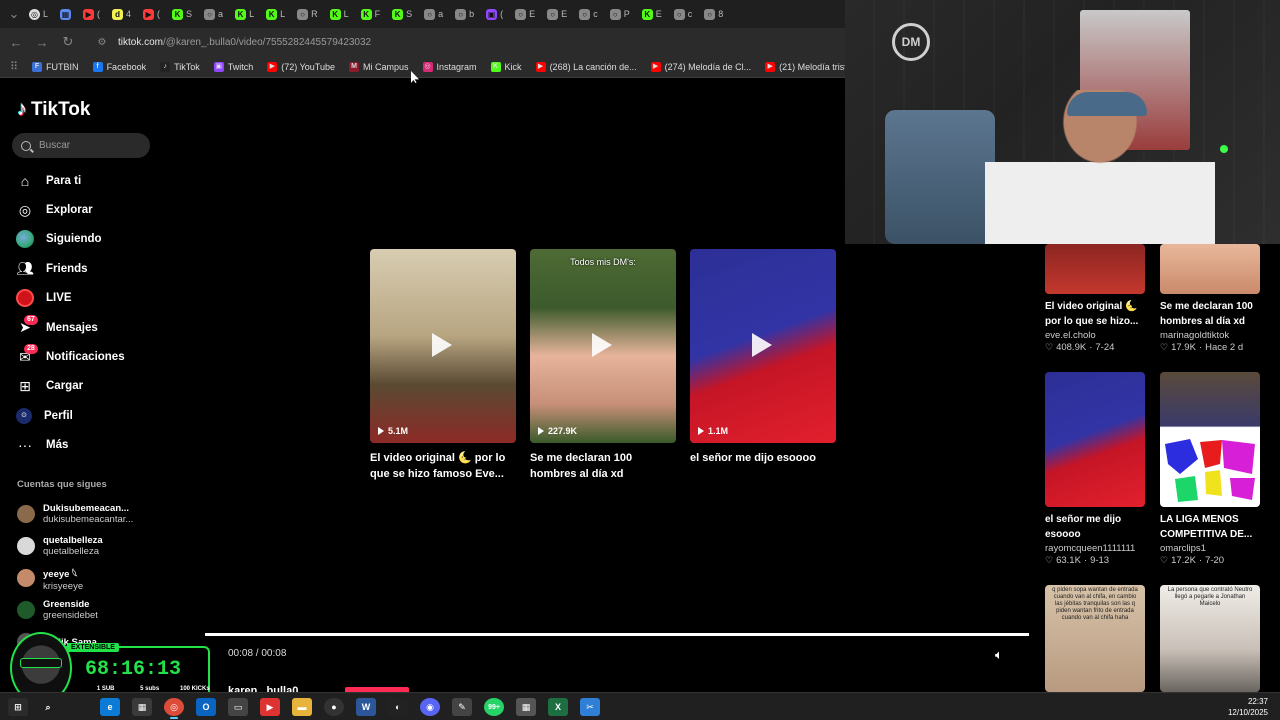 The width and height of the screenshot is (1280, 720). Describe the element at coordinates (366, 707) in the screenshot. I see `word-icon: W` at that location.